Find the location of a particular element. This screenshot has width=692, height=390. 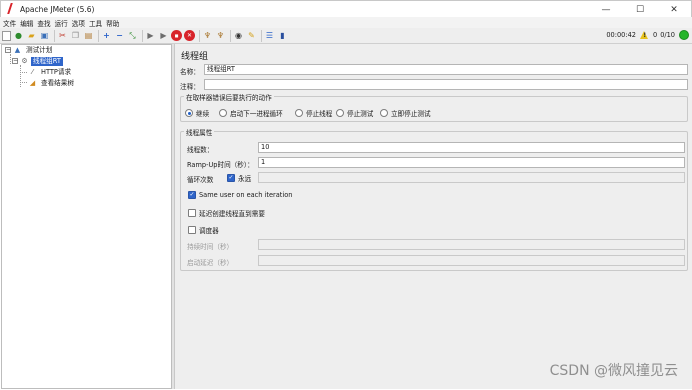

menu-help: 帮助 is located at coordinates (112, 23).